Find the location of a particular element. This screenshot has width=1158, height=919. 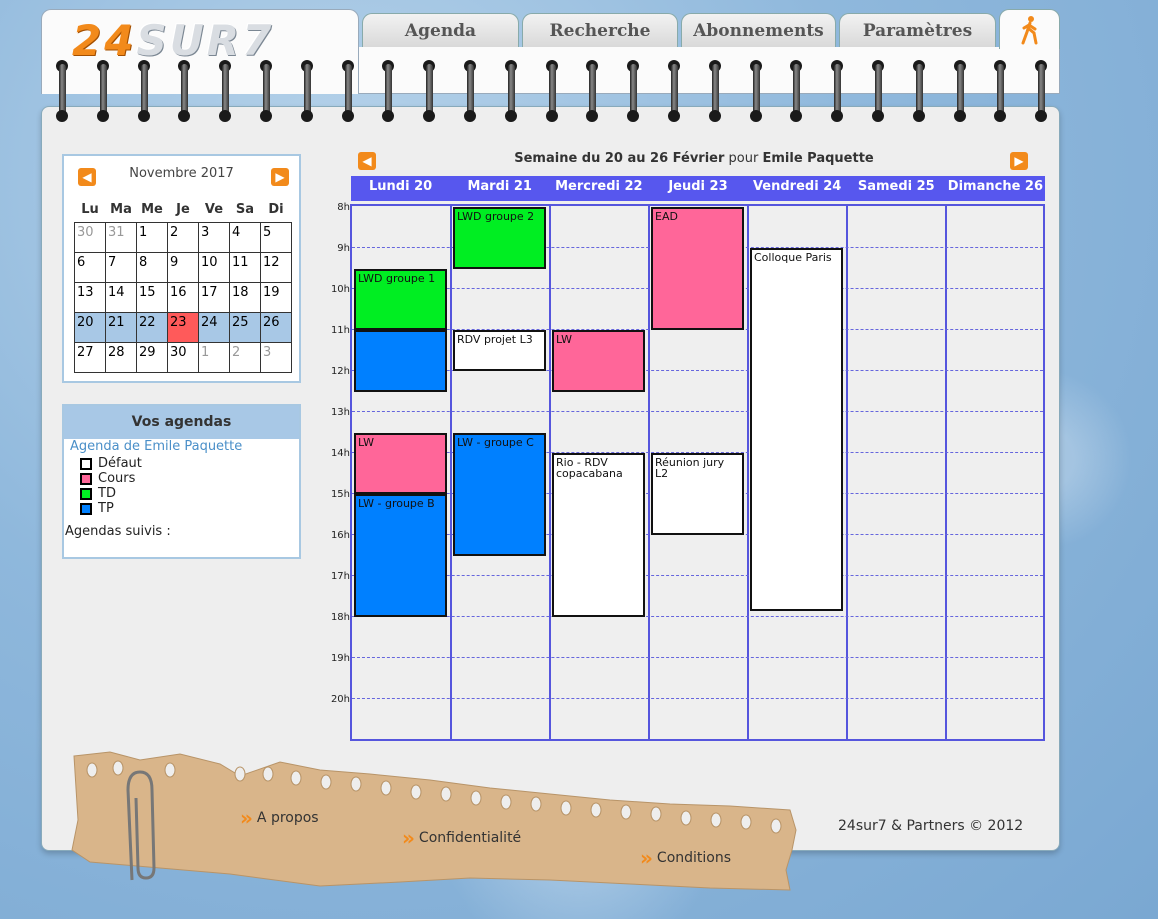

calendar-day: 20 is located at coordinates (90, 327).